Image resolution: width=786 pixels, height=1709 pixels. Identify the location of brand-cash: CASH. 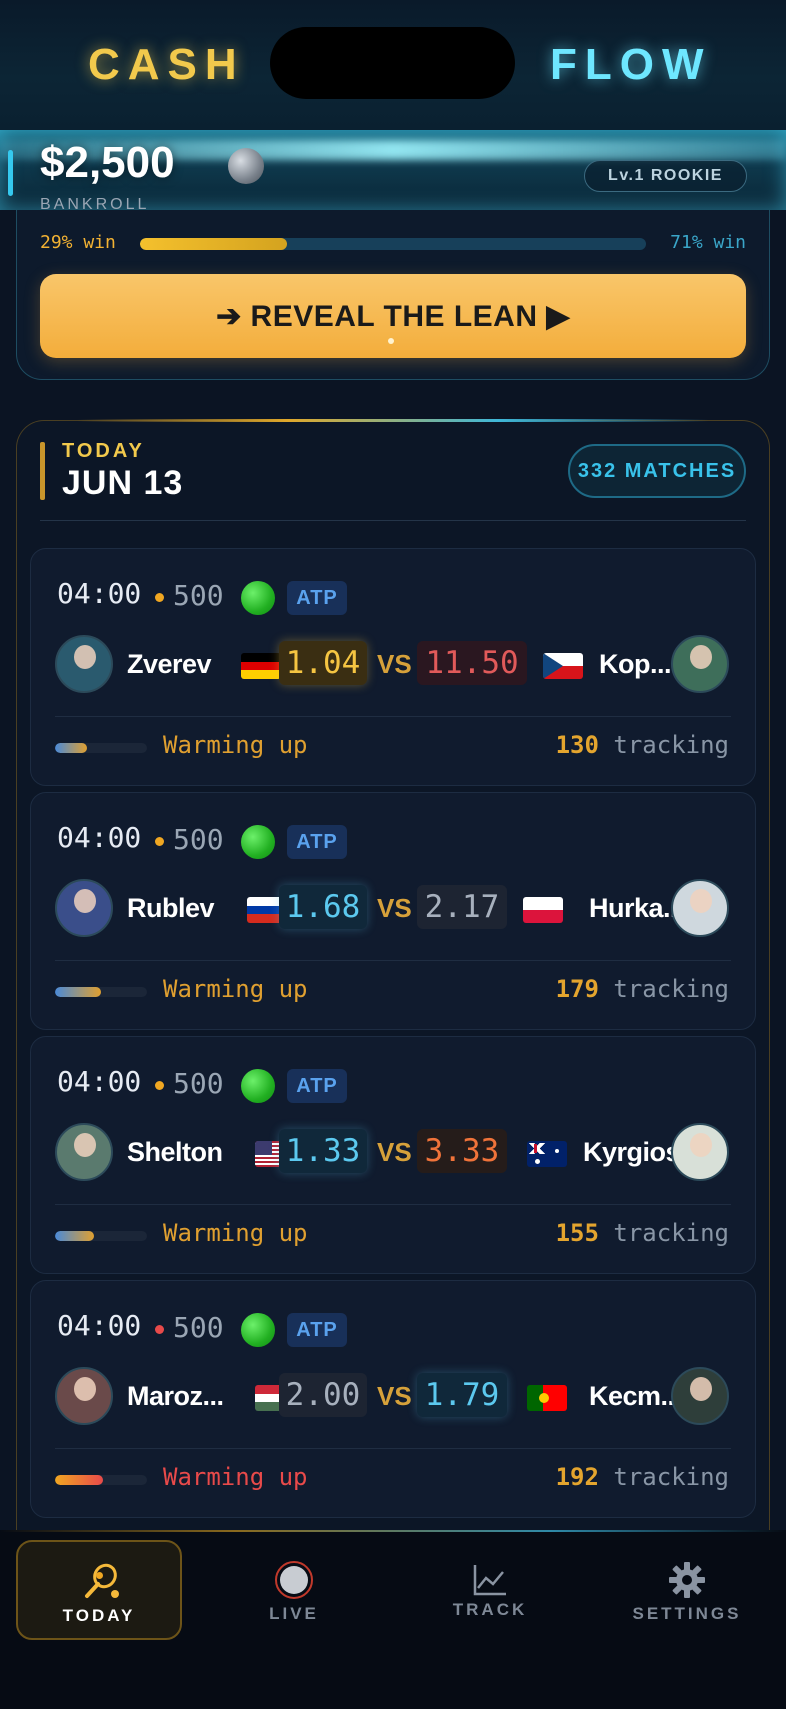
(166, 64).